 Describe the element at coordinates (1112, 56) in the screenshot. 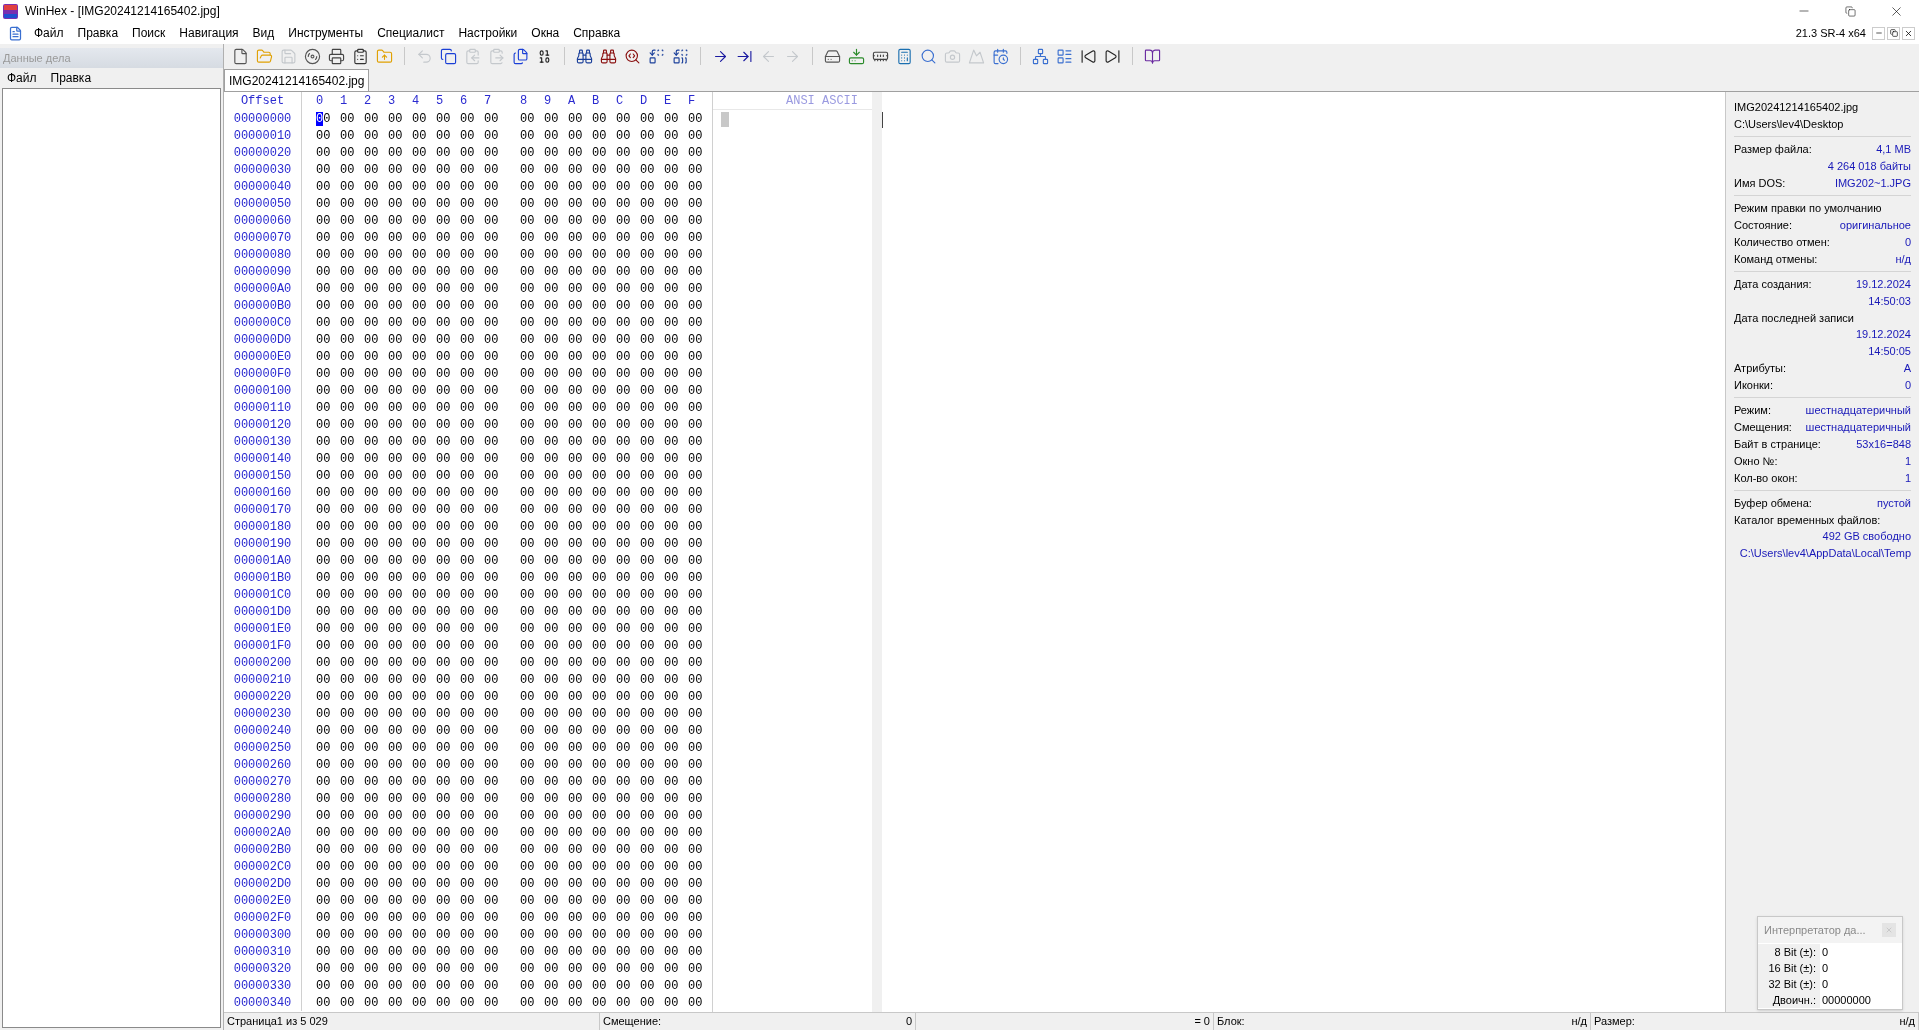

I see `skip-forward-icon` at that location.